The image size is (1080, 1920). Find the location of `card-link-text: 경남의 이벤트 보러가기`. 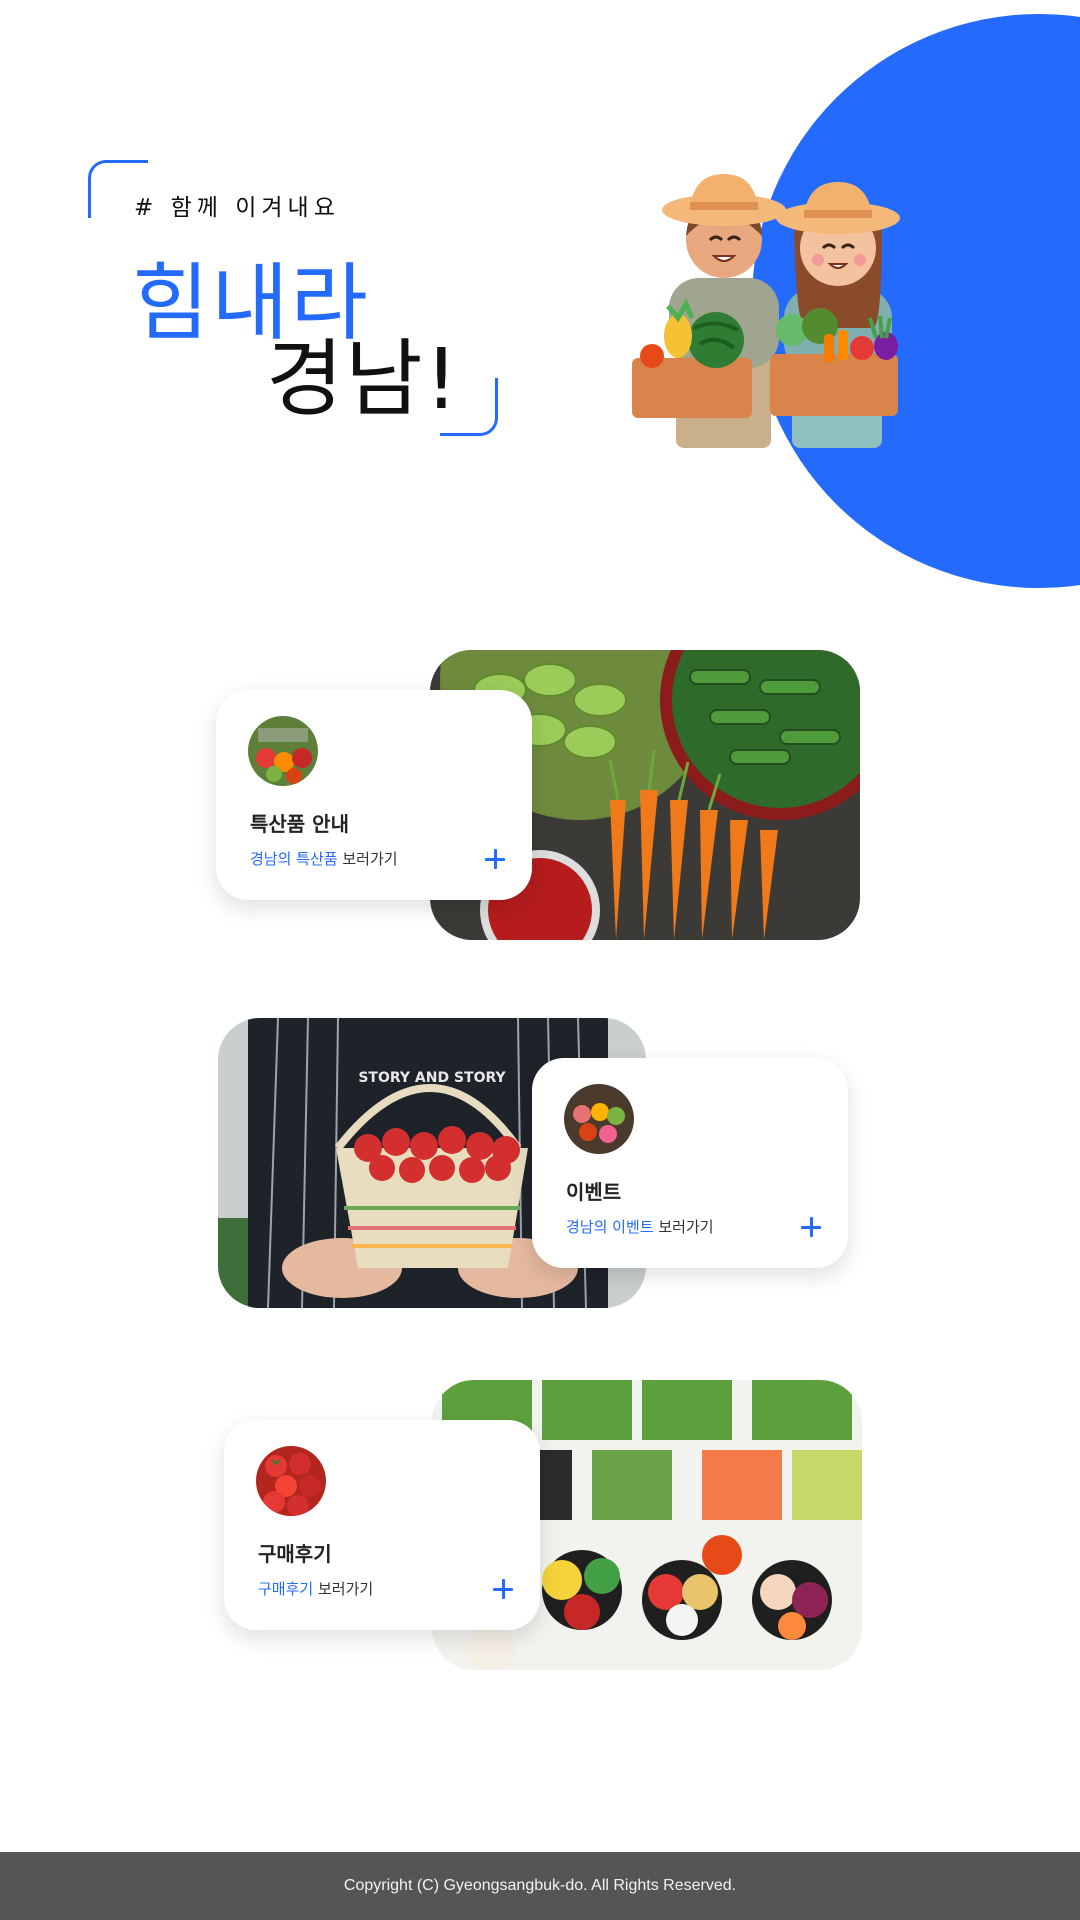

card-link-text: 경남의 이벤트 보러가기 is located at coordinates (640, 1226).